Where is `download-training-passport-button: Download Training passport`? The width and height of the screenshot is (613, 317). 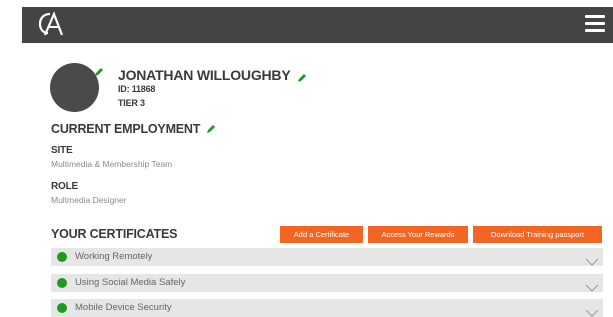 download-training-passport-button: Download Training passport is located at coordinates (537, 234).